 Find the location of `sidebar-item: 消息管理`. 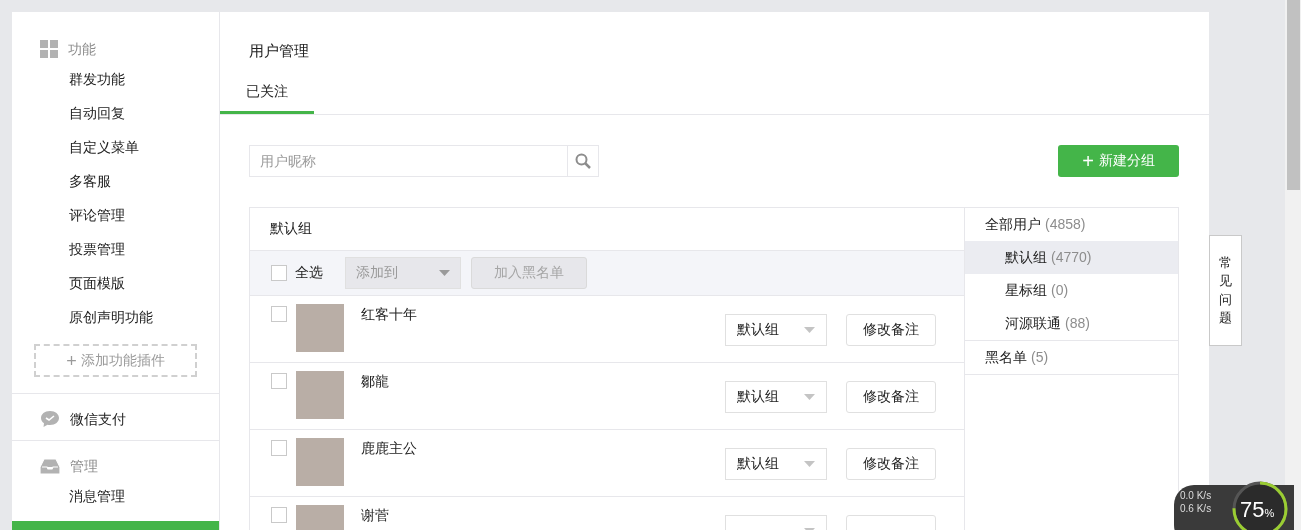

sidebar-item: 消息管理 is located at coordinates (115, 496).